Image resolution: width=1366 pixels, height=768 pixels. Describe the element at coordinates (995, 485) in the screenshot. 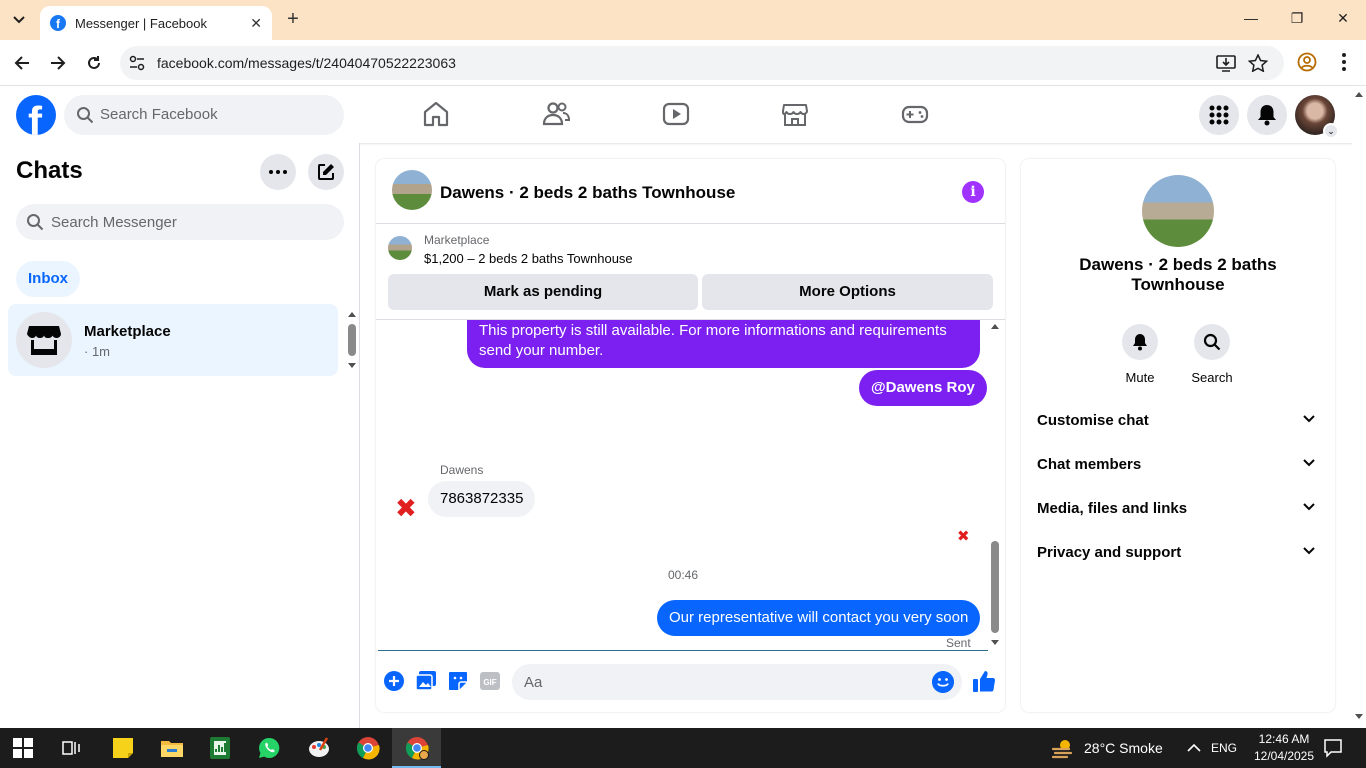

I see `messages-scrollbar` at that location.